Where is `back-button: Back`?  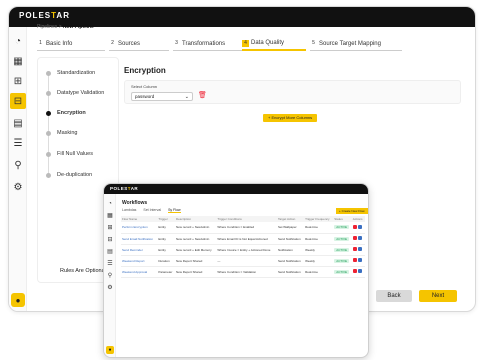
back-button: Back is located at coordinates (394, 296).